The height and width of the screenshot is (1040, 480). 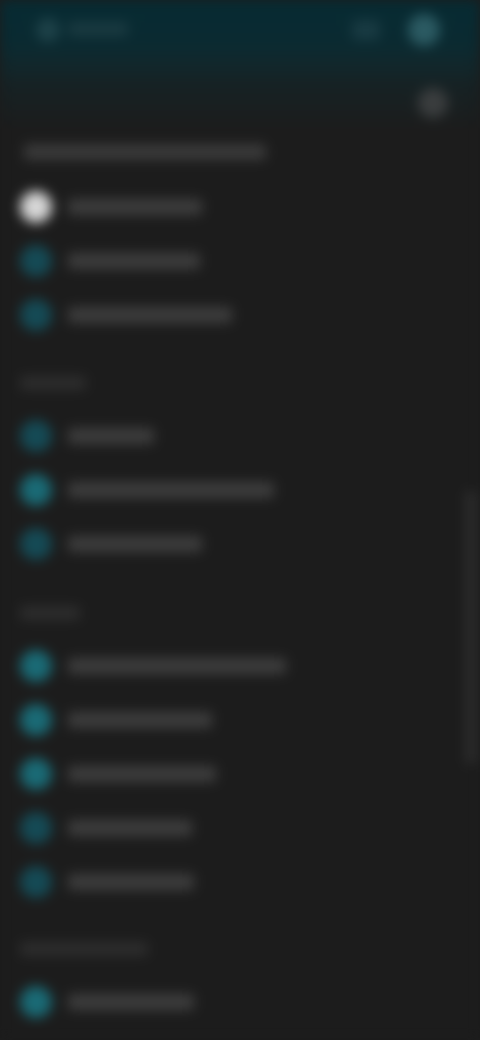 What do you see at coordinates (36, 207) in the screenshot?
I see `profile-icon` at bounding box center [36, 207].